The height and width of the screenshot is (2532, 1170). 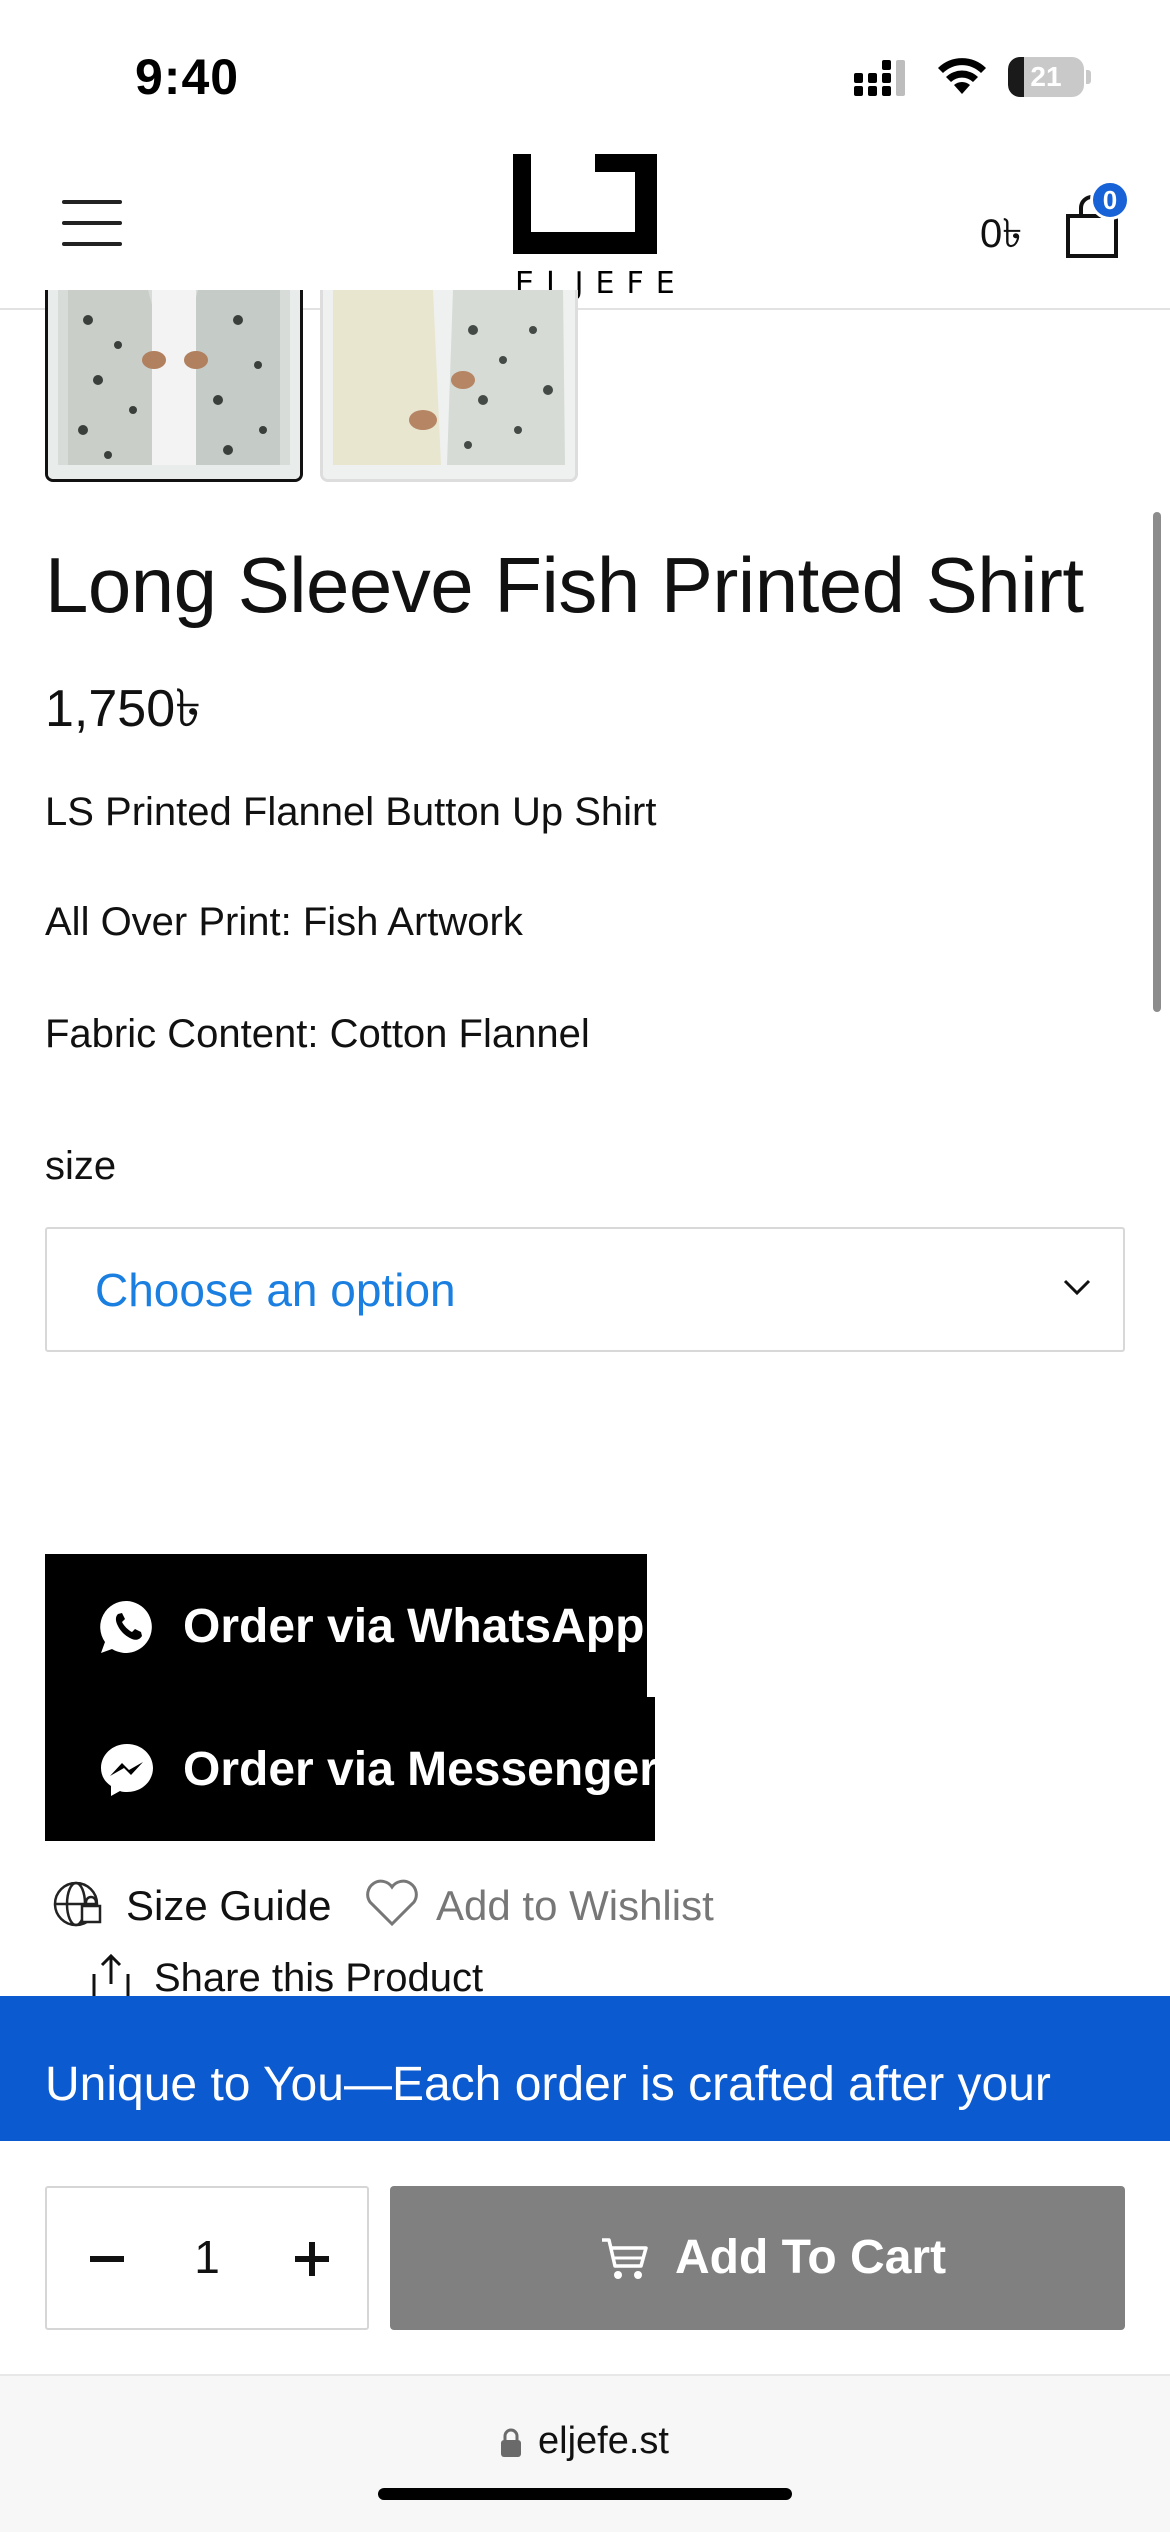 I want to click on whatsapp-icon, so click(x=126, y=1626).